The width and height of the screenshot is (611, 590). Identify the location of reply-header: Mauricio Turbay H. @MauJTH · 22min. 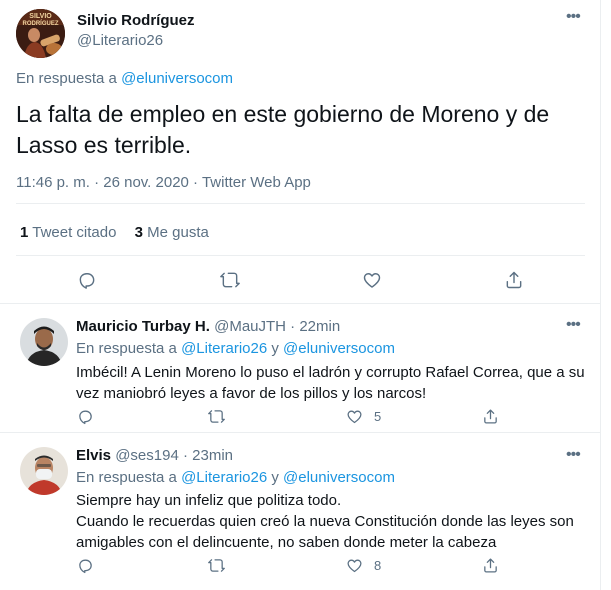
(208, 326).